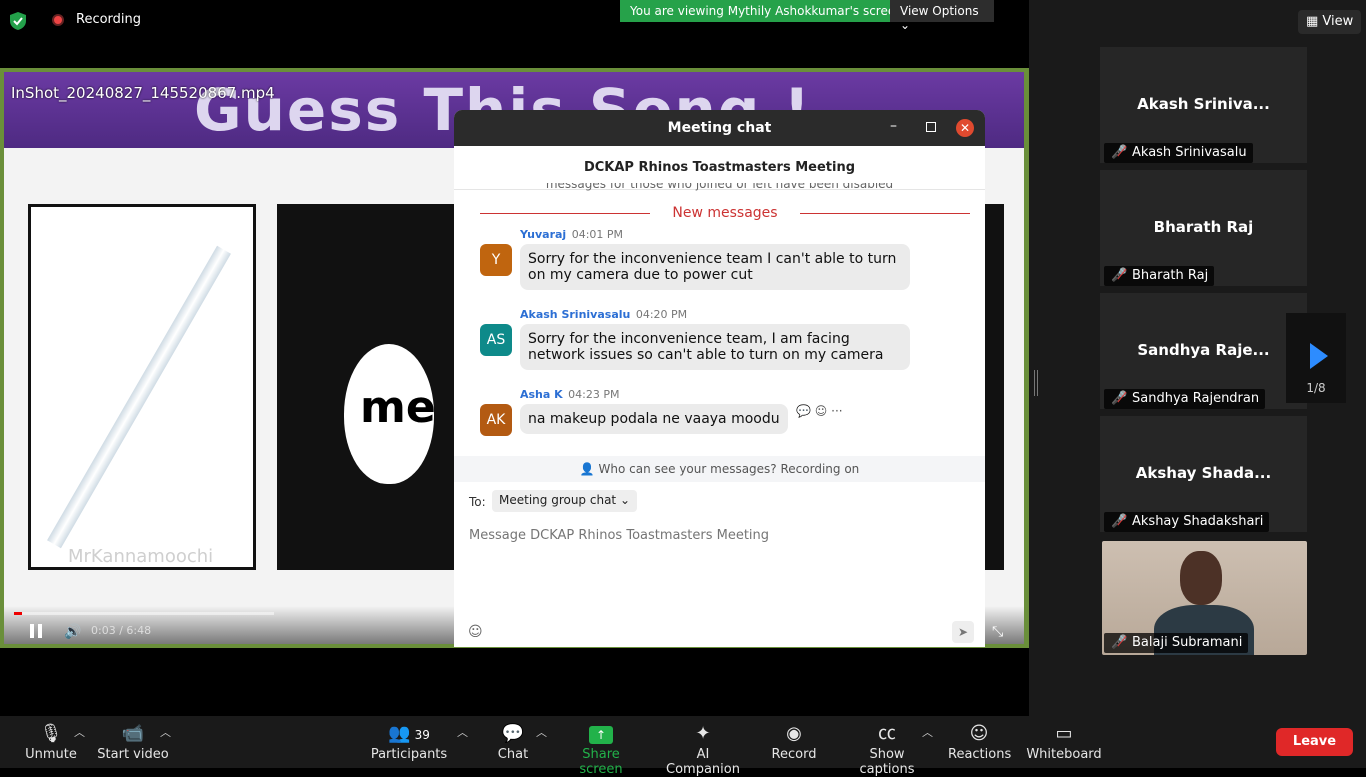  I want to click on message-sender: Yuvaraj, so click(543, 234).